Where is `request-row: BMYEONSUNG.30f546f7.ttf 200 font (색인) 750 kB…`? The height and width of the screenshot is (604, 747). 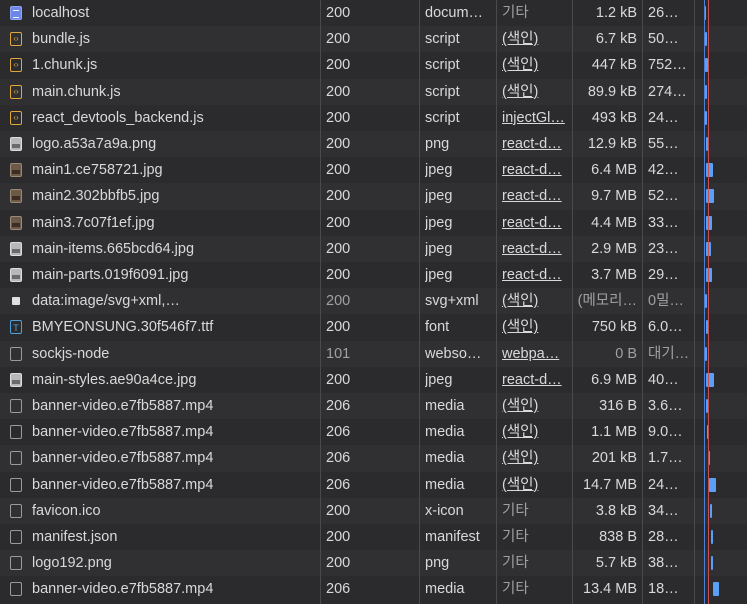
request-row: BMYEONSUNG.30f546f7.ttf 200 font (색인) 750 kB… is located at coordinates (373, 327).